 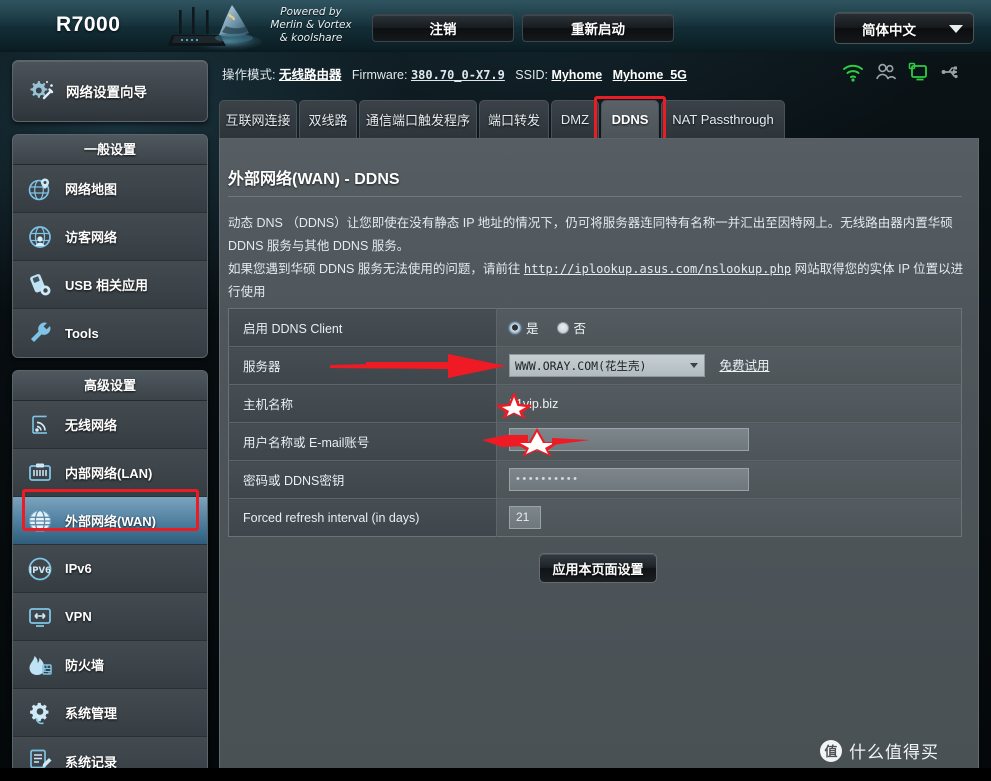 I want to click on bottom-strip, so click(x=495, y=774).